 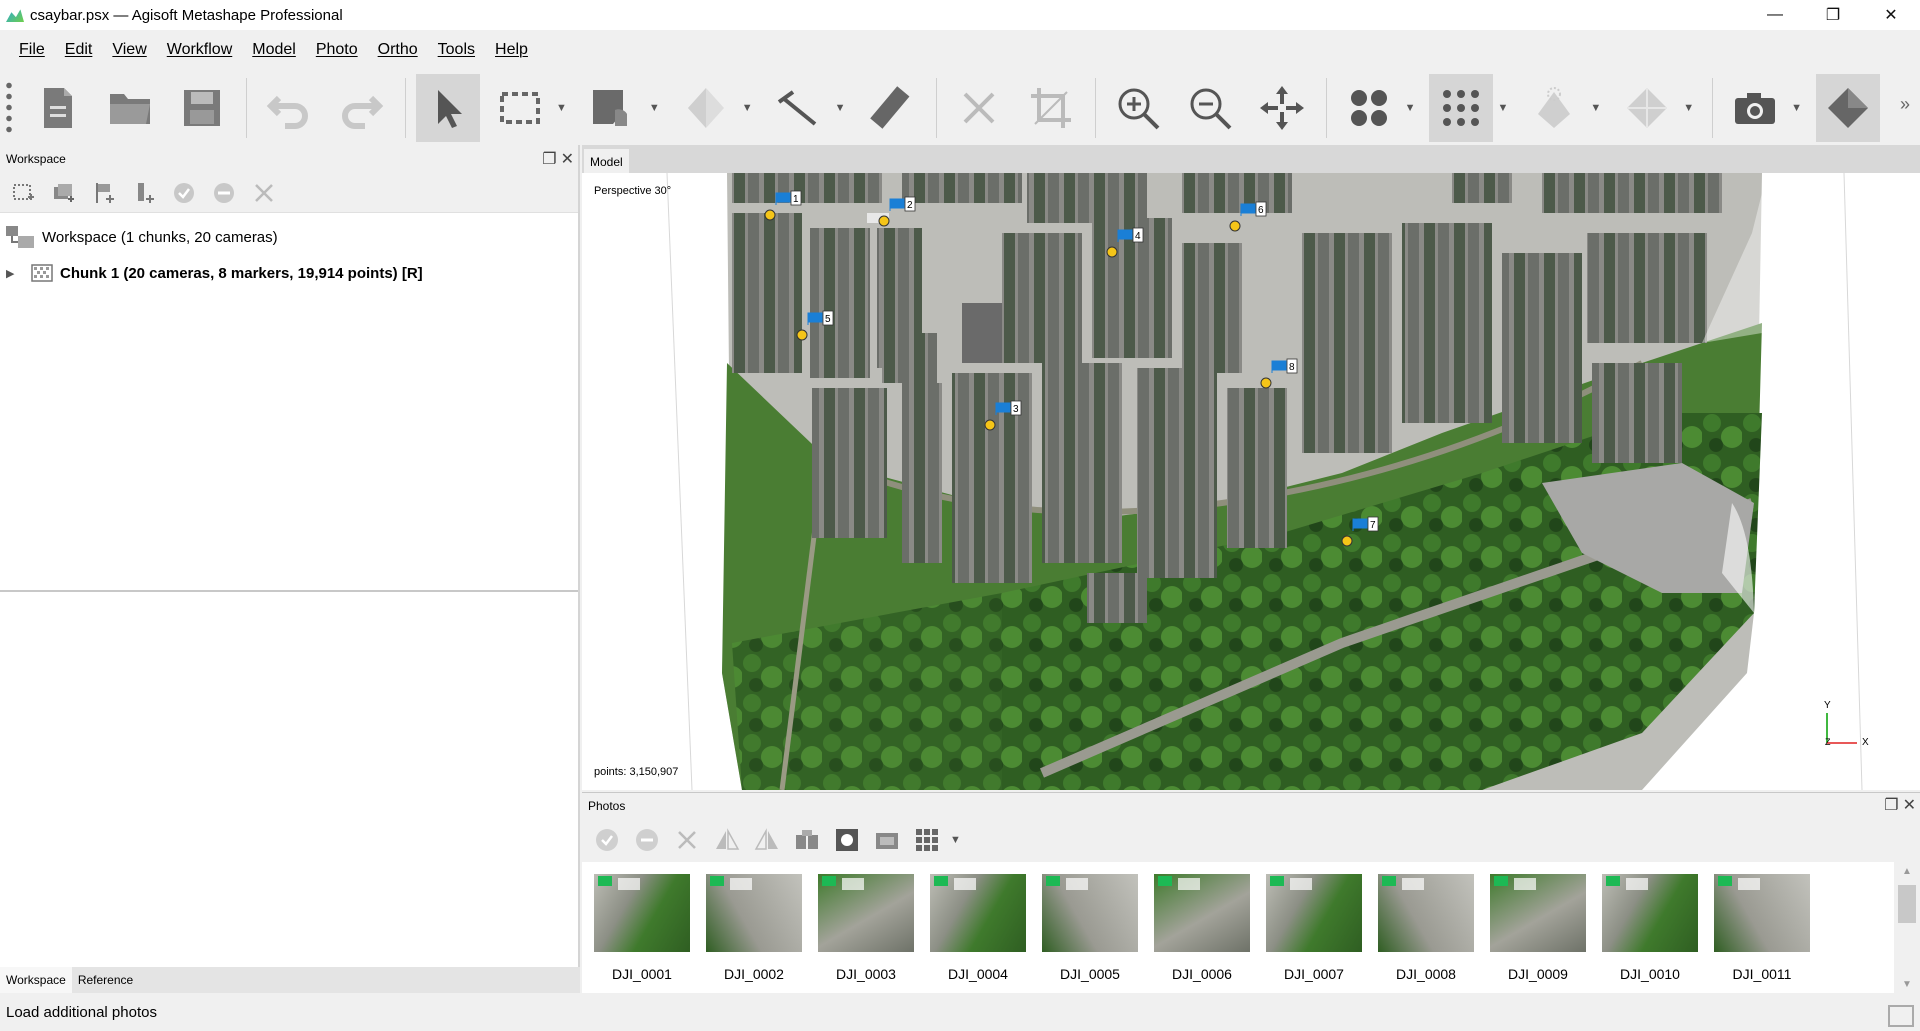 What do you see at coordinates (567, 159) in the screenshot?
I see `close-panel-icon: ✕` at bounding box center [567, 159].